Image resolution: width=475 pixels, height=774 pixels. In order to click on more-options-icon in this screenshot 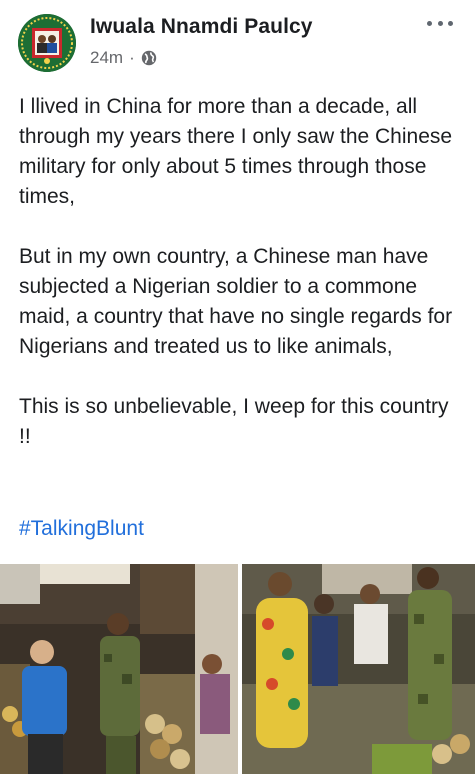, I will do `click(440, 23)`.